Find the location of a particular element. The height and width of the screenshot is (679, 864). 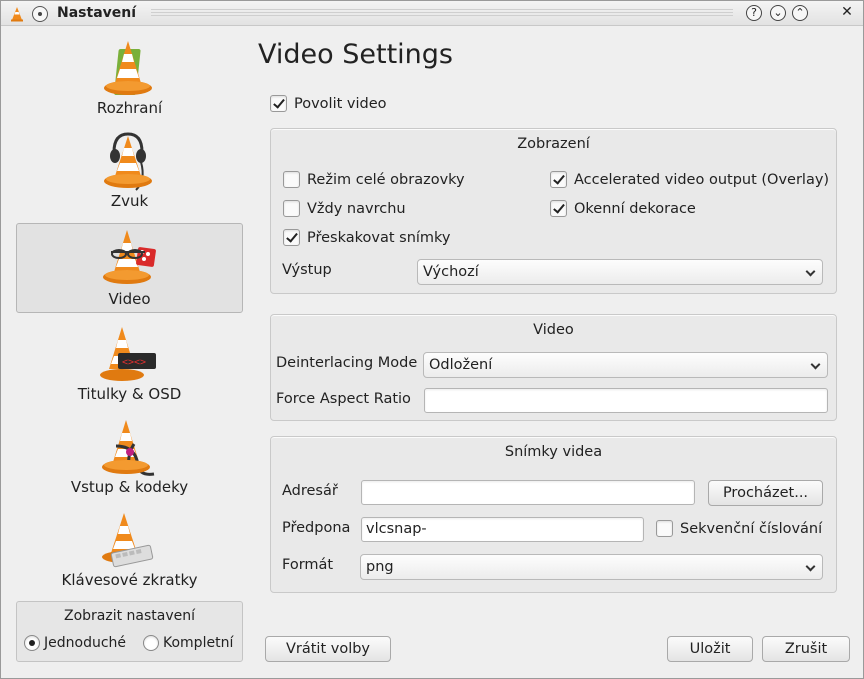

accelerated-output-checkbox: Accelerated video output (Overlay) is located at coordinates (689, 179).